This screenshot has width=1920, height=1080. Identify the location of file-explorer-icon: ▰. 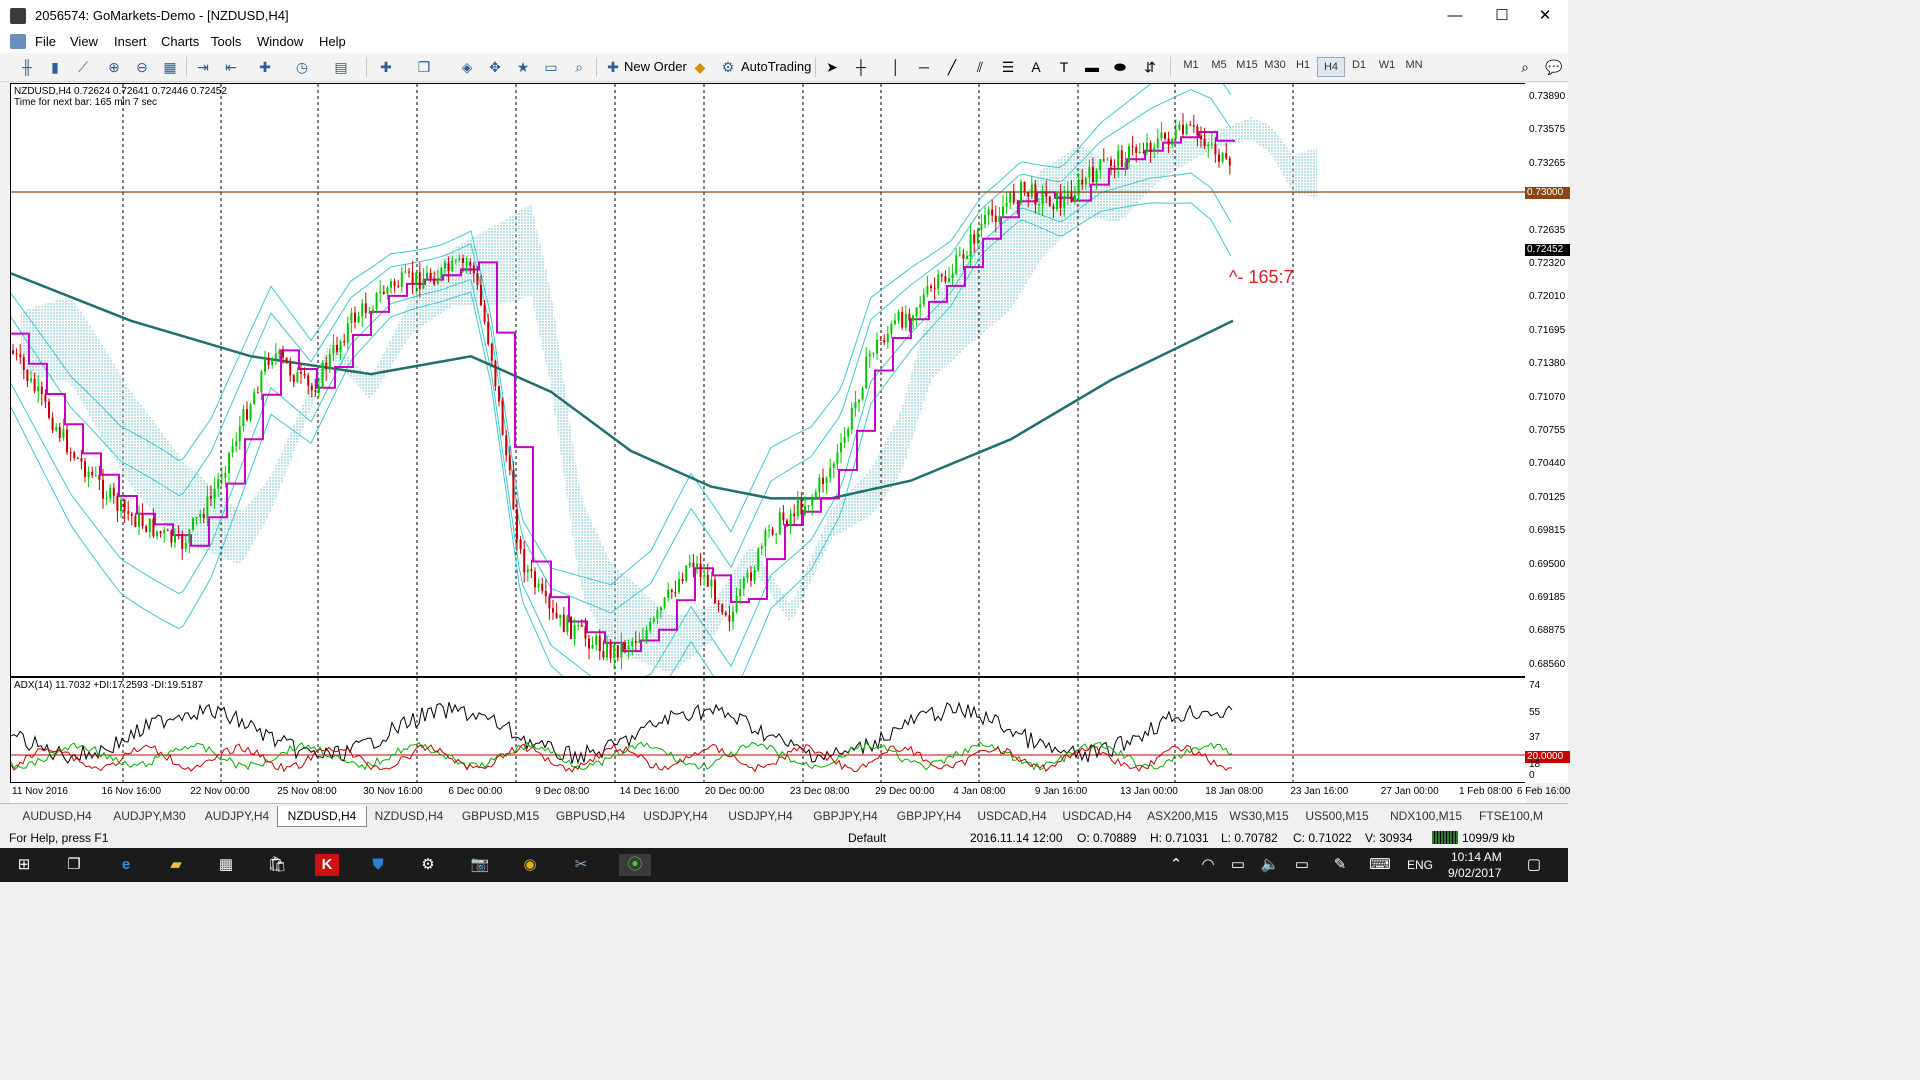
(176, 865).